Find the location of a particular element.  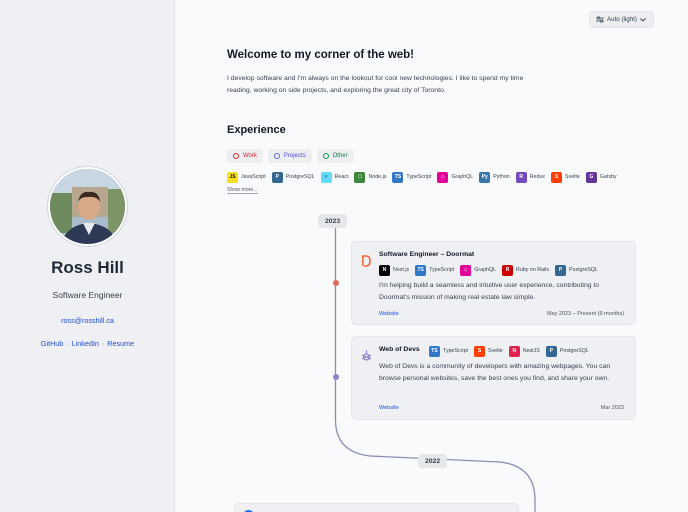

tech-label: GraphQL is located at coordinates (485, 270).